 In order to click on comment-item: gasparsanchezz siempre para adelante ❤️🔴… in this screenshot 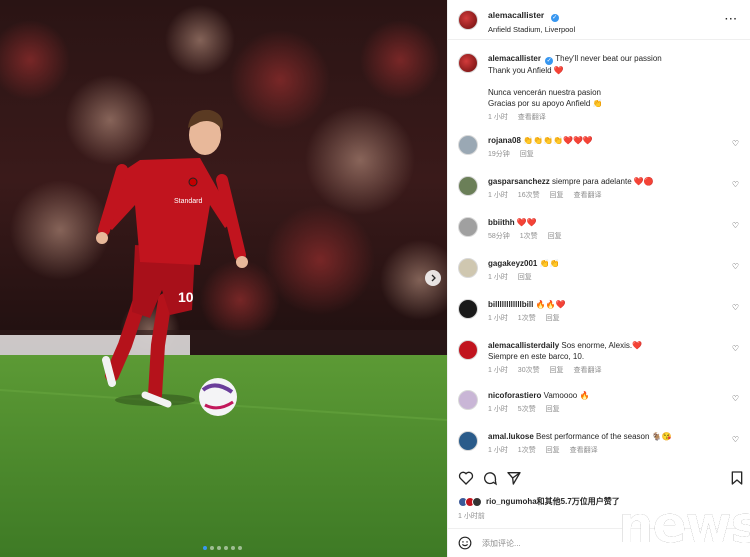, I will do `click(599, 196)`.